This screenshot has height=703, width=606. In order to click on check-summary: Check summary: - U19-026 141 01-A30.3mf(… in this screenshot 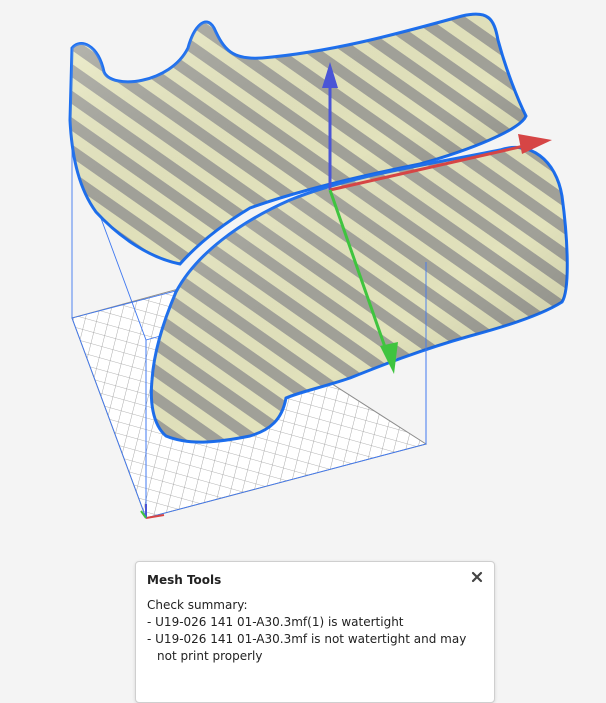, I will do `click(315, 631)`.